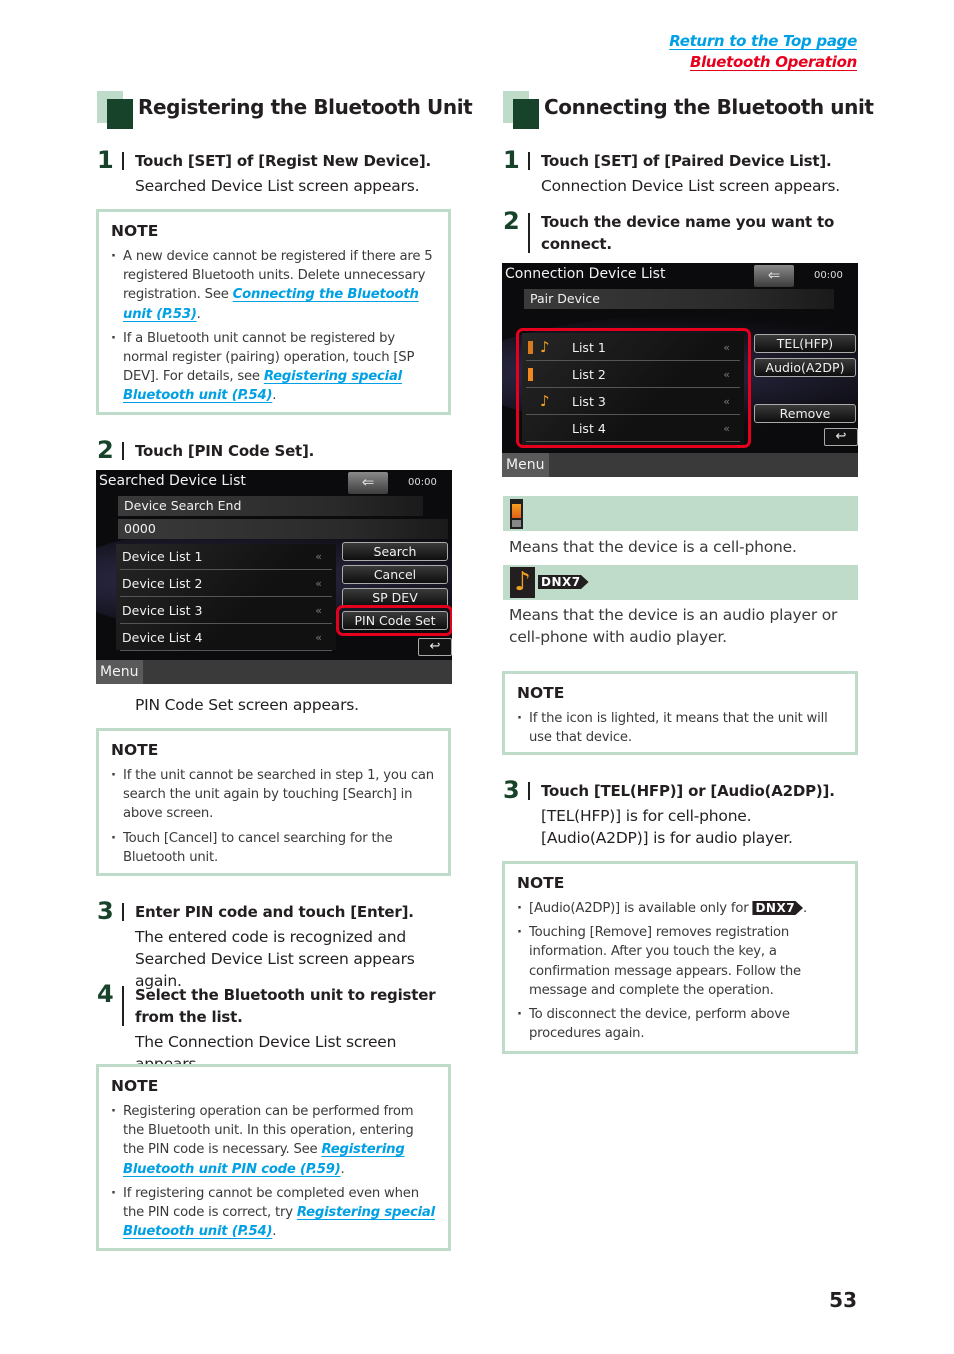 The height and width of the screenshot is (1354, 954). Describe the element at coordinates (646, 816) in the screenshot. I see `step-body-line: [TEL(HFP)] is for cell-phone.` at that location.